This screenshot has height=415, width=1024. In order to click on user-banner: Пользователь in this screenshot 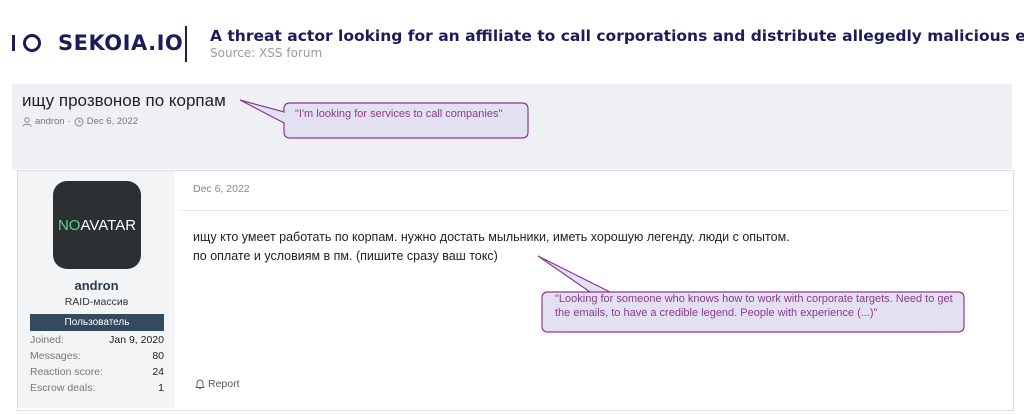, I will do `click(97, 322)`.